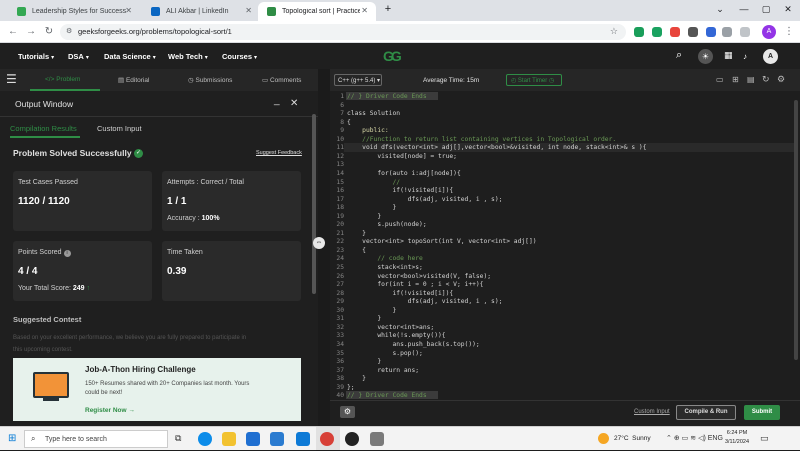 The height and width of the screenshot is (451, 800). Describe the element at coordinates (745, 32) in the screenshot. I see `sidebar-icon` at that location.